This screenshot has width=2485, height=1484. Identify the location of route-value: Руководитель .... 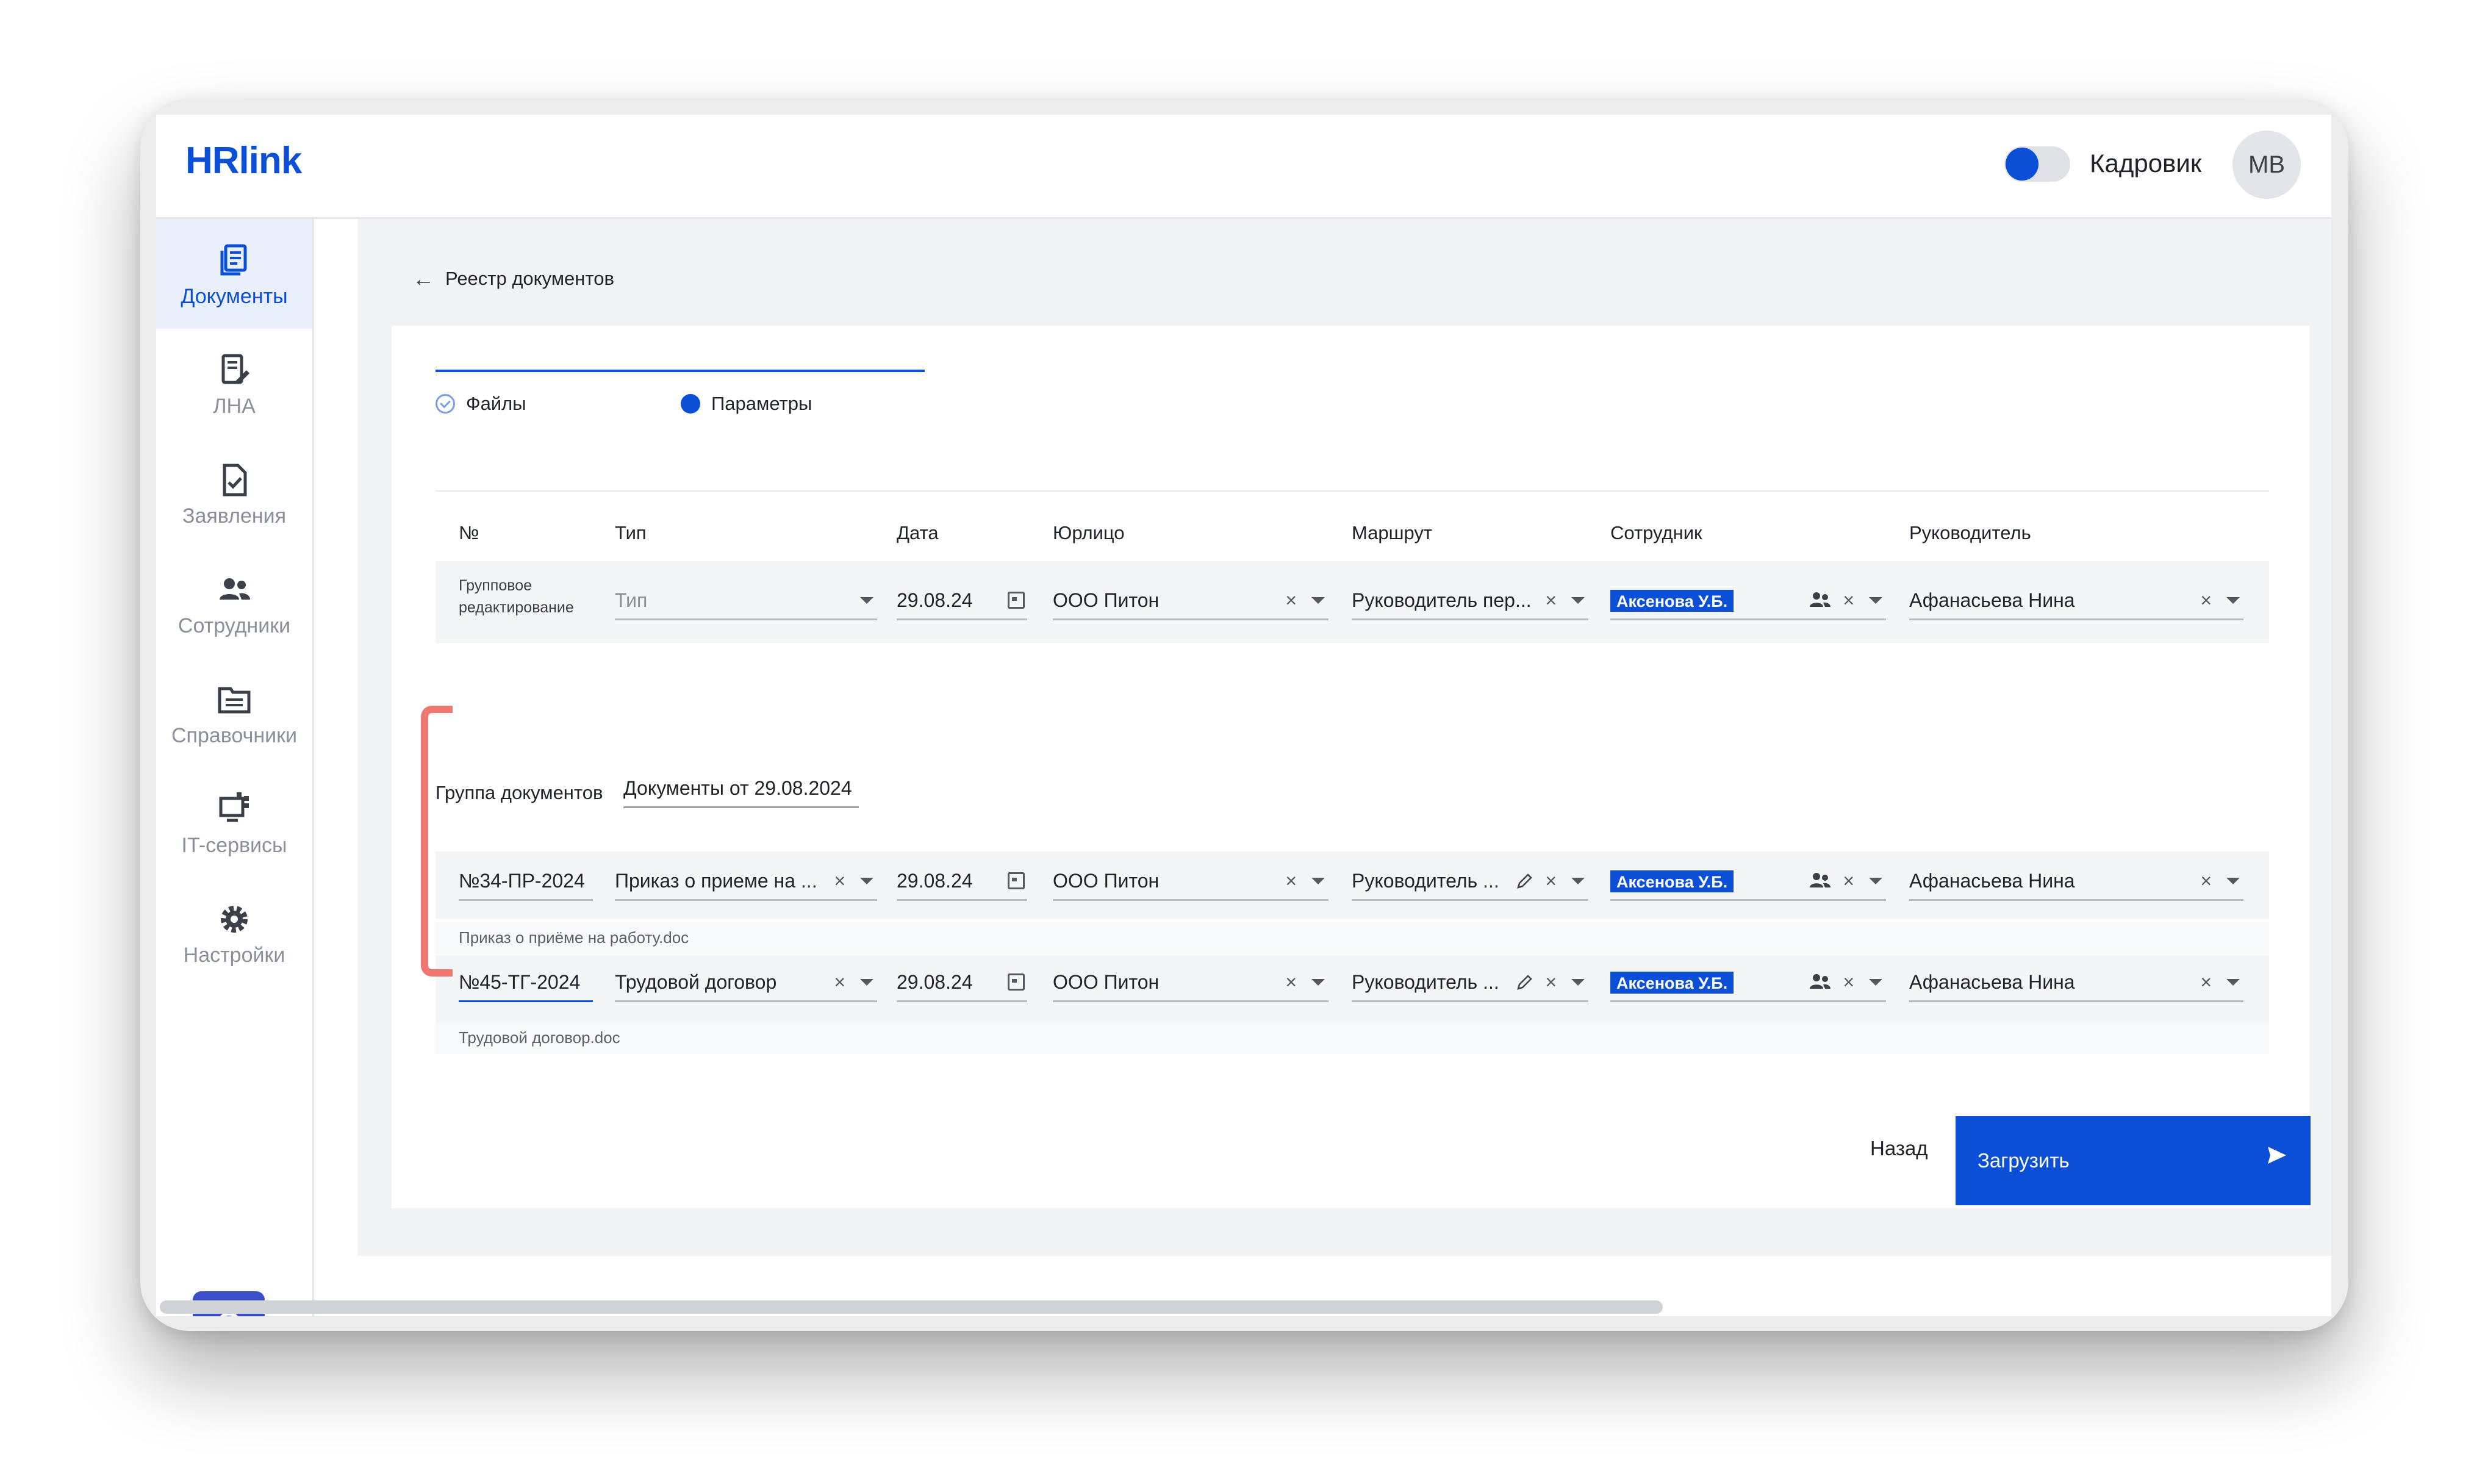
(1426, 880).